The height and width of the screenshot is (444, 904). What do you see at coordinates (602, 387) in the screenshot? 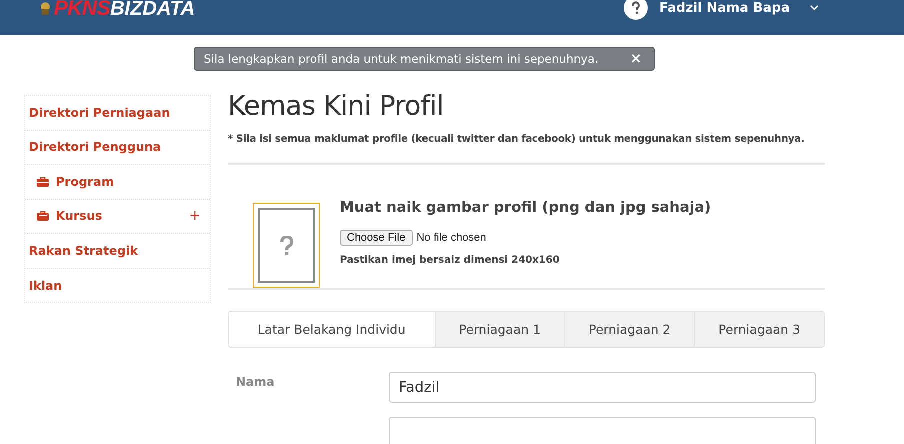
I see `input-field: Fadzil` at bounding box center [602, 387].